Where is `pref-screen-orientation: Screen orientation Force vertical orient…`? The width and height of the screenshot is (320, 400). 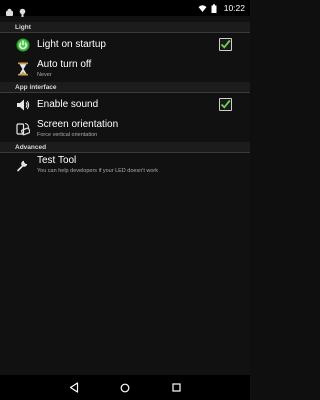 pref-screen-orientation: Screen orientation Force vertical orient… is located at coordinates (125, 129).